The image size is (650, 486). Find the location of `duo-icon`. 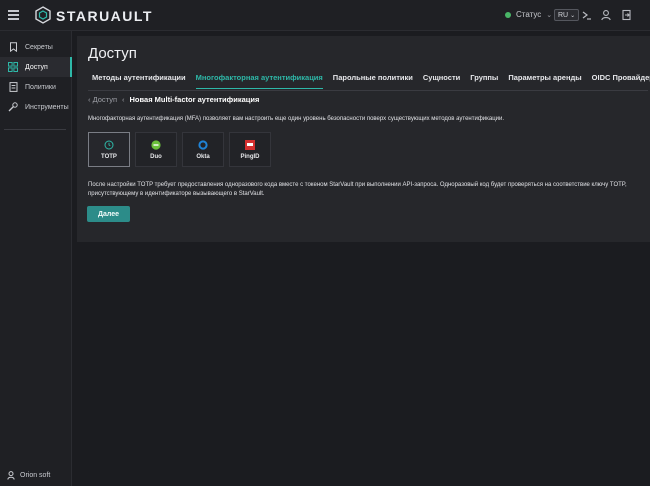

duo-icon is located at coordinates (156, 144).